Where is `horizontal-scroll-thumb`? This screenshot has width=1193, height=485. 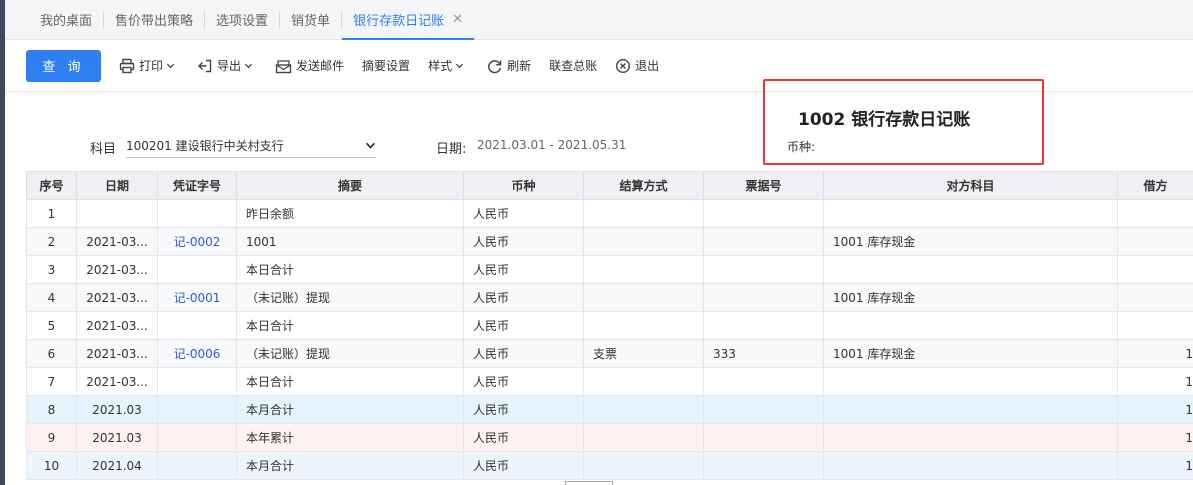
horizontal-scroll-thumb is located at coordinates (589, 483).